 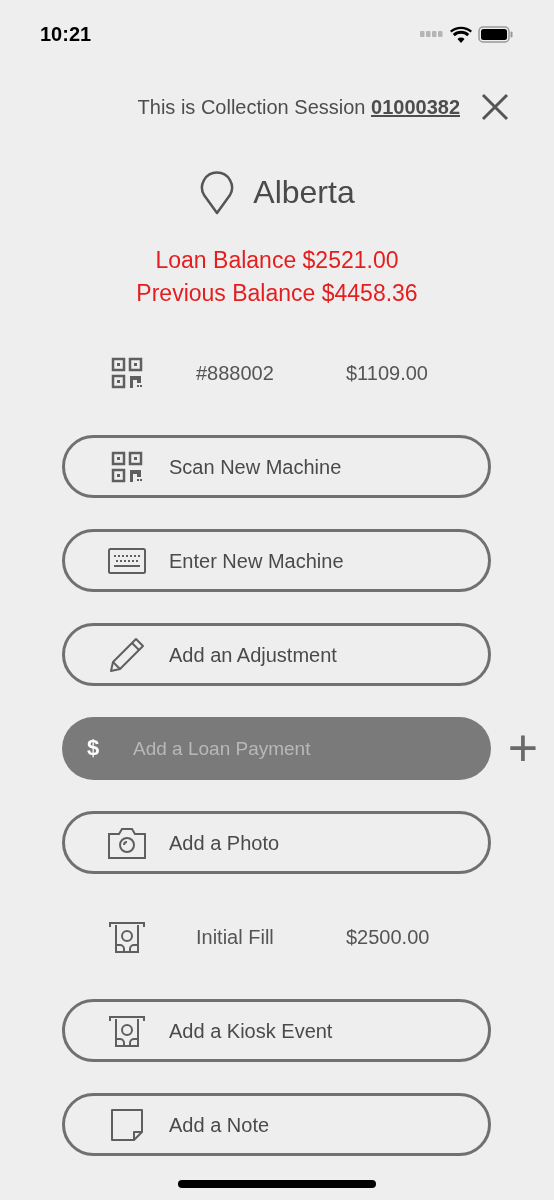 I want to click on keyboard-icon, so click(x=127, y=560).